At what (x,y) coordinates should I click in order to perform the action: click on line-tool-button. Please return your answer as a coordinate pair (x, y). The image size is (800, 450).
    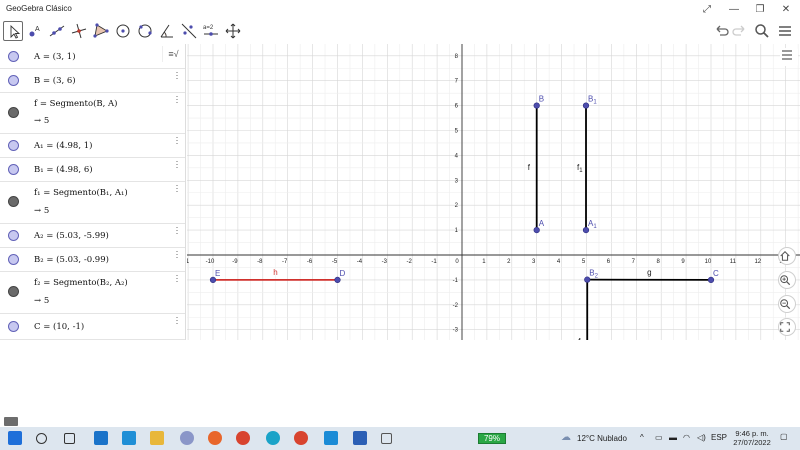
    Looking at the image, I should click on (57, 31).